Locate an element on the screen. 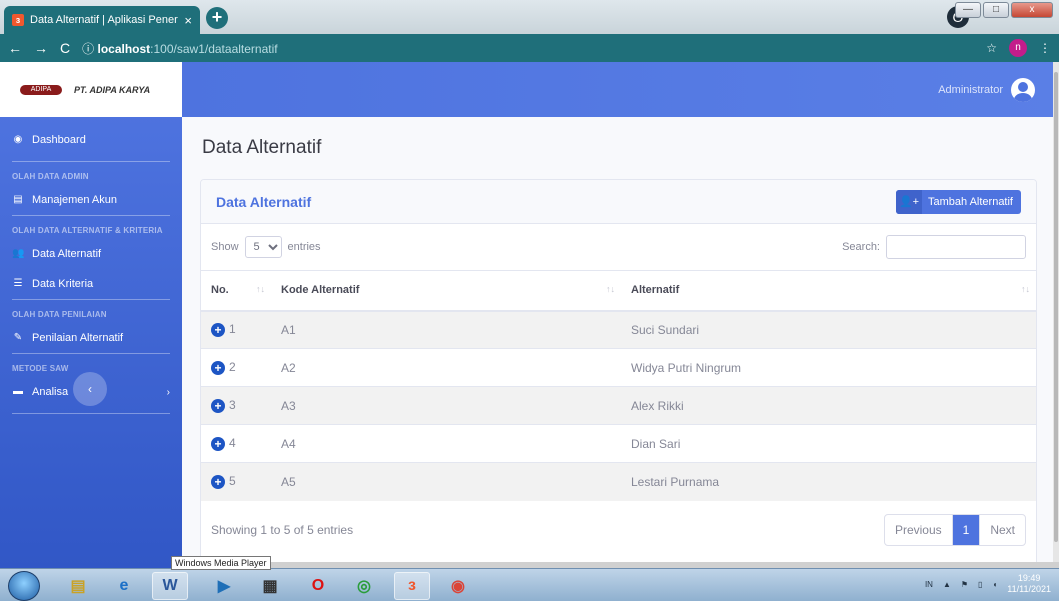  taskbar-tooltip: Windows Media Player is located at coordinates (221, 563).